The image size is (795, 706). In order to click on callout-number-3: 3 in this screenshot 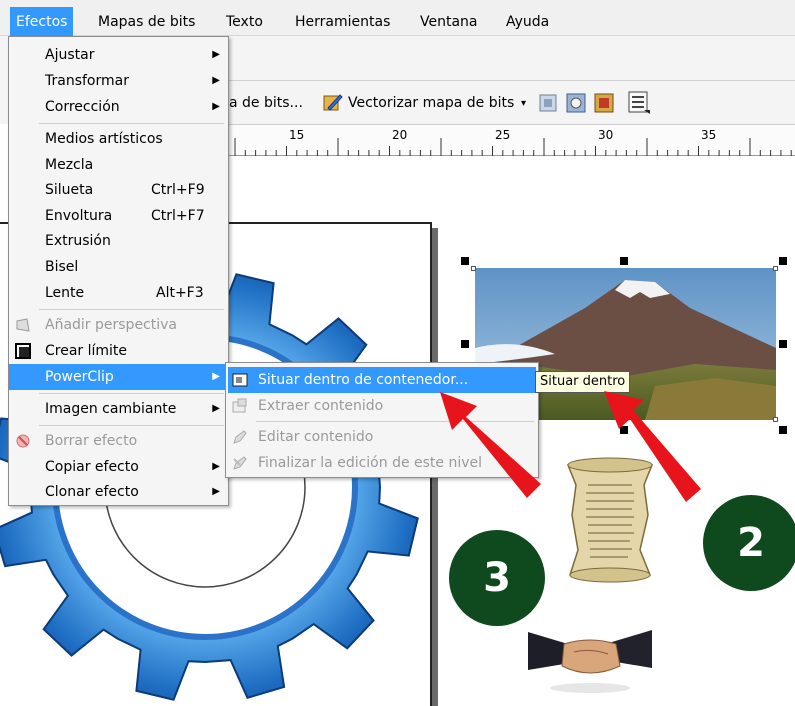, I will do `click(497, 578)`.